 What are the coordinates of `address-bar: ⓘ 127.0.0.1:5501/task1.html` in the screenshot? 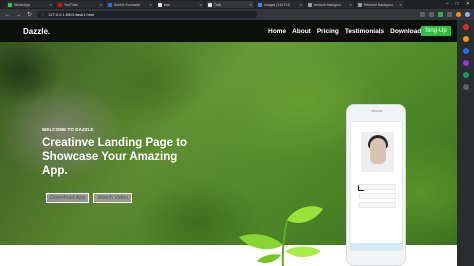 It's located at (147, 14).